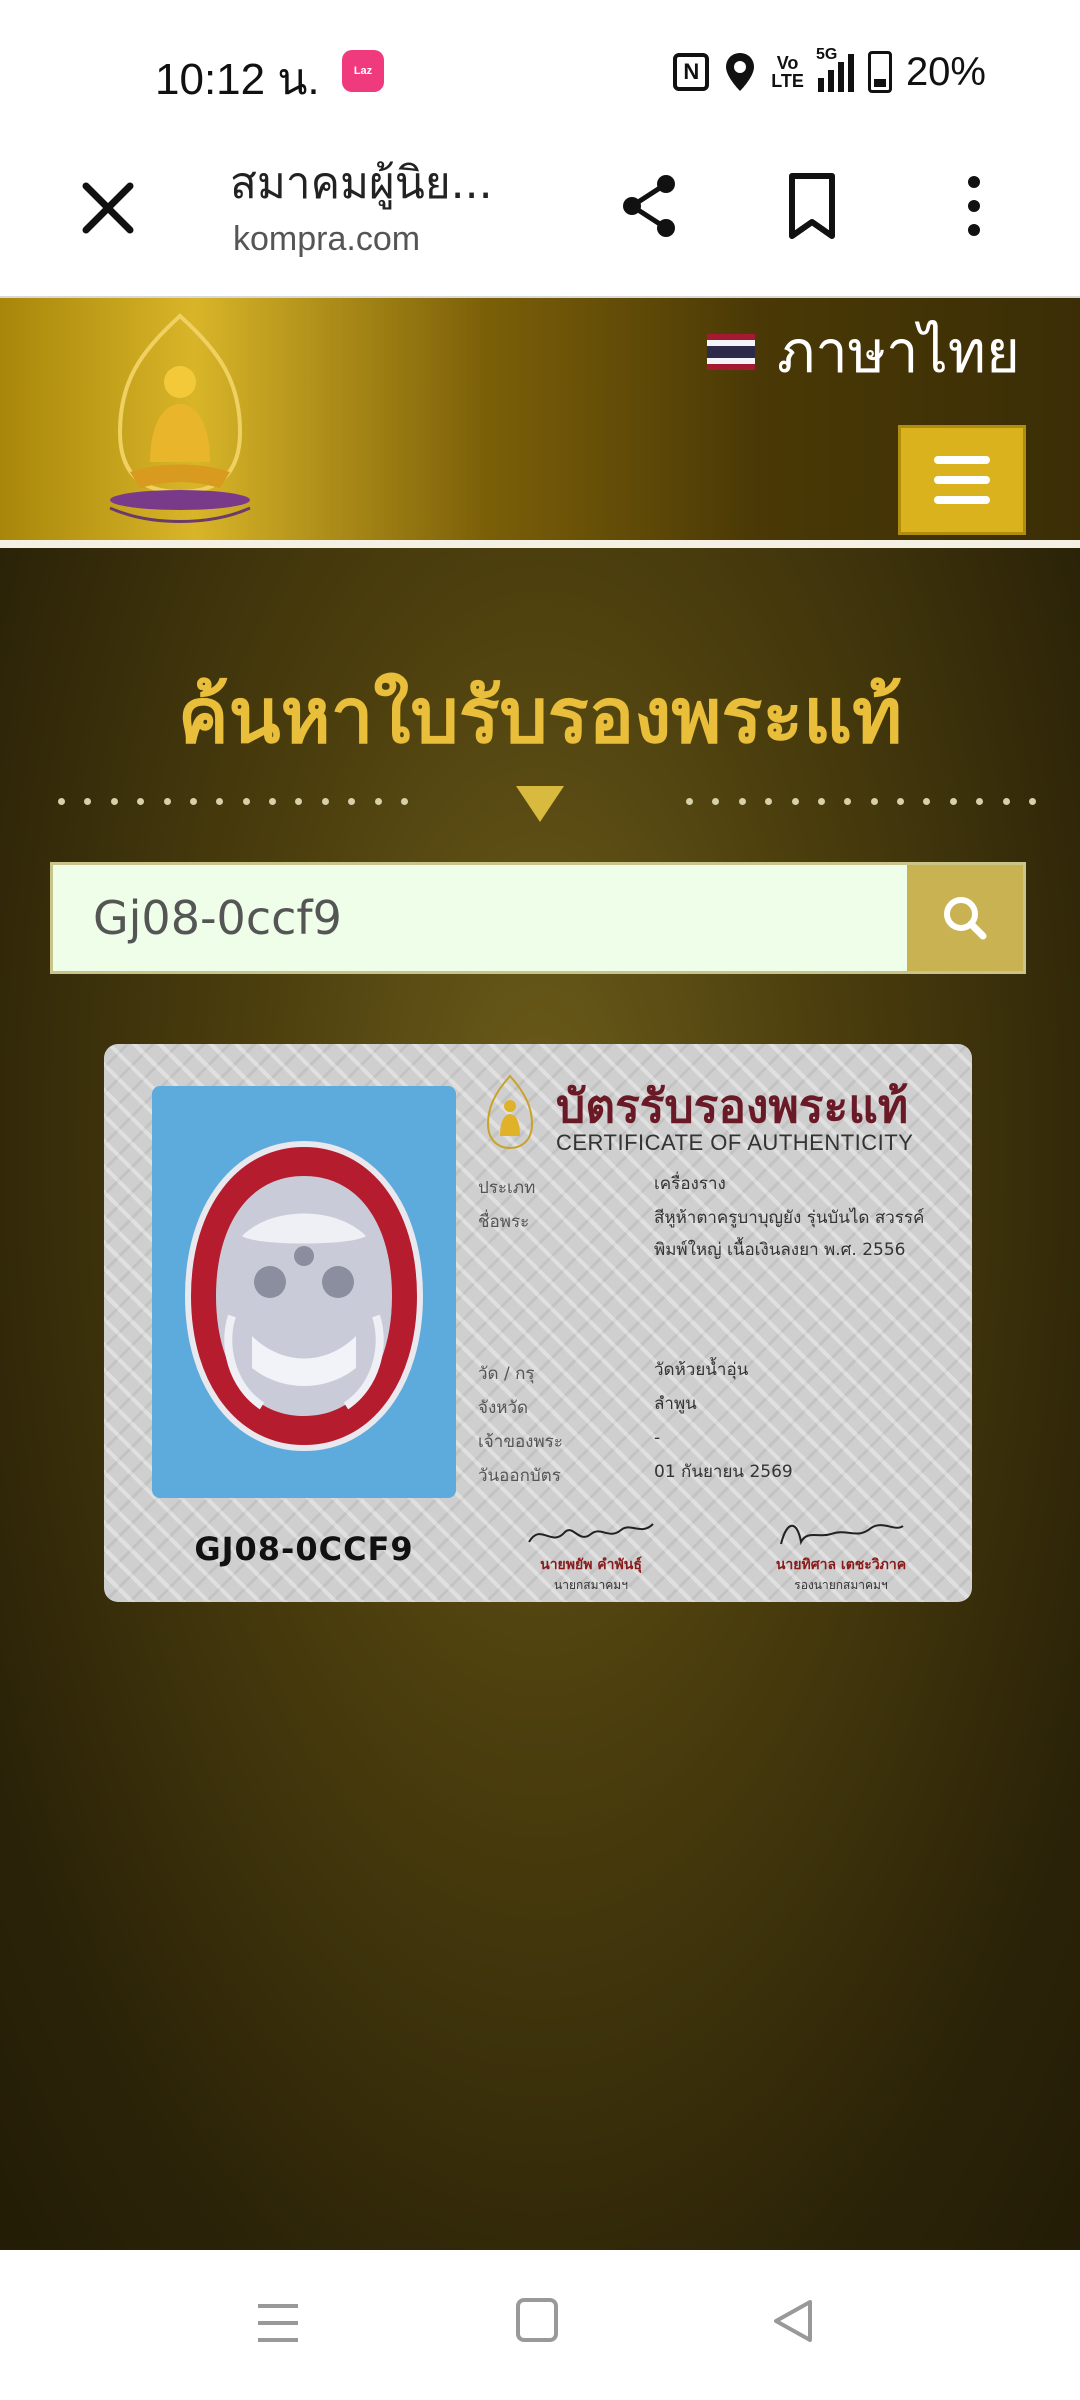 This screenshot has height=2400, width=1080. I want to click on field-label-temple: วัด / กรุ, so click(506, 1374).